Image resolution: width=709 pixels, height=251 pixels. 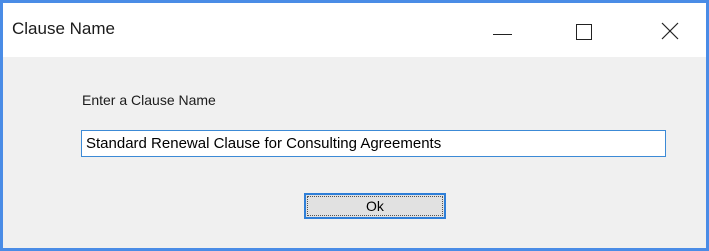 I want to click on minimize-button, so click(x=503, y=30).